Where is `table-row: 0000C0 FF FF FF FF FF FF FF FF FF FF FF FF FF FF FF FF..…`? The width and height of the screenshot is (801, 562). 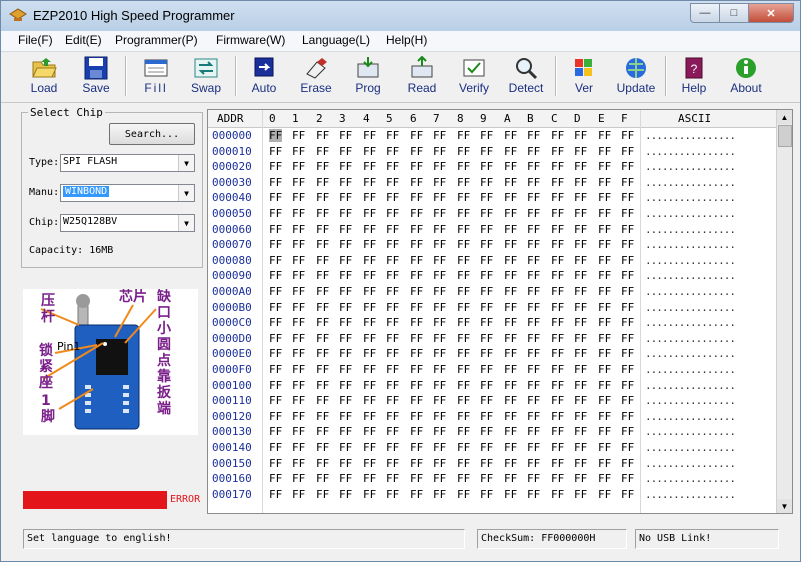 table-row: 0000C0 FF FF FF FF FF FF FF FF FF FF FF FF FF FF FF FF..… is located at coordinates (492, 323).